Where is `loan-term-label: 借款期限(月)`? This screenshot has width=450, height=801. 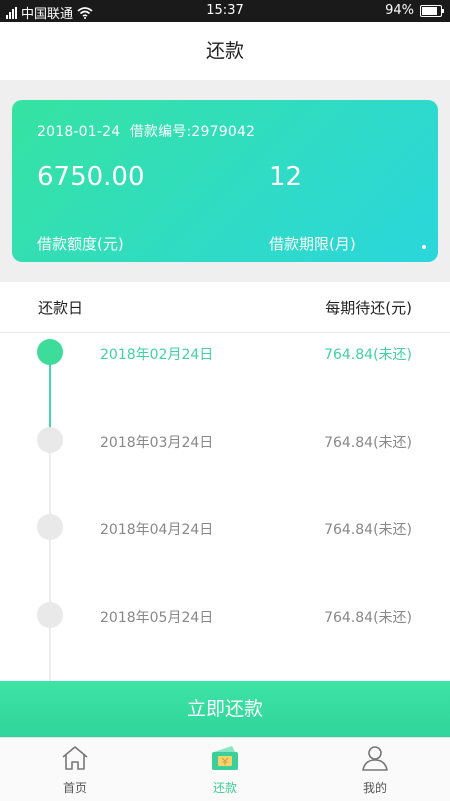 loan-term-label: 借款期限(月) is located at coordinates (312, 244).